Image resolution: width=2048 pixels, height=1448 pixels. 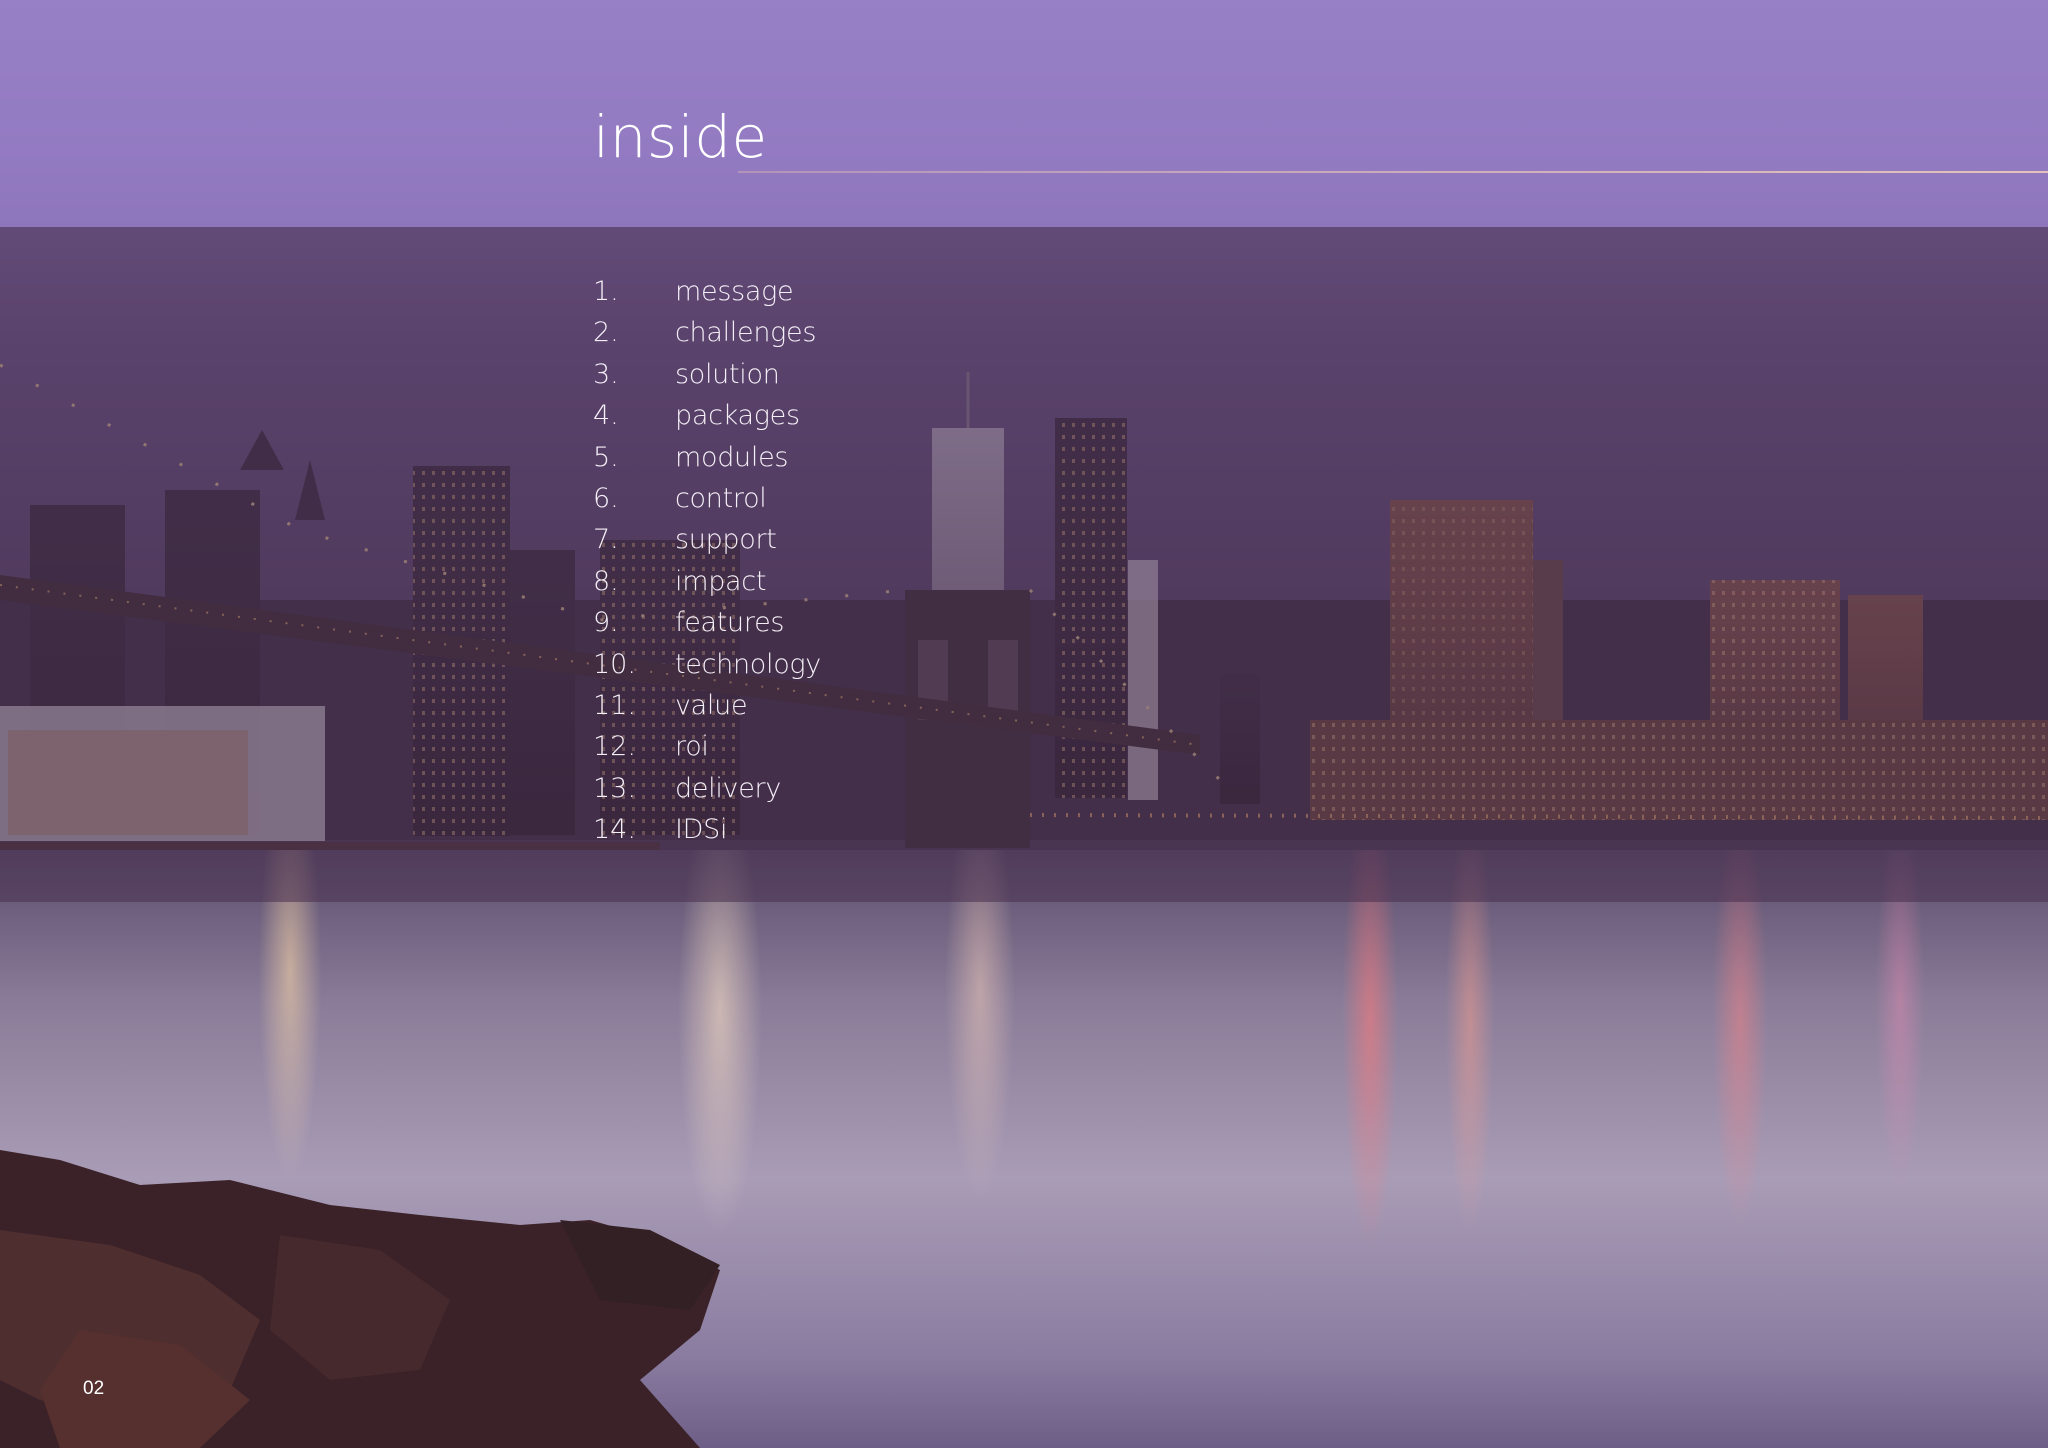 I want to click on toc-item-technology: 10. technology, so click(x=707, y=669).